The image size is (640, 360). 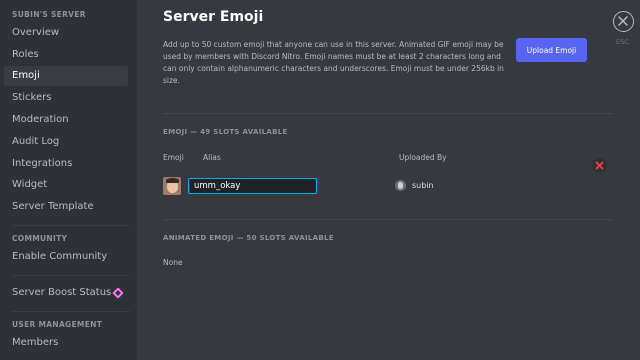 What do you see at coordinates (66, 164) in the screenshot?
I see `sidebar-item-integrations: Integrations` at bounding box center [66, 164].